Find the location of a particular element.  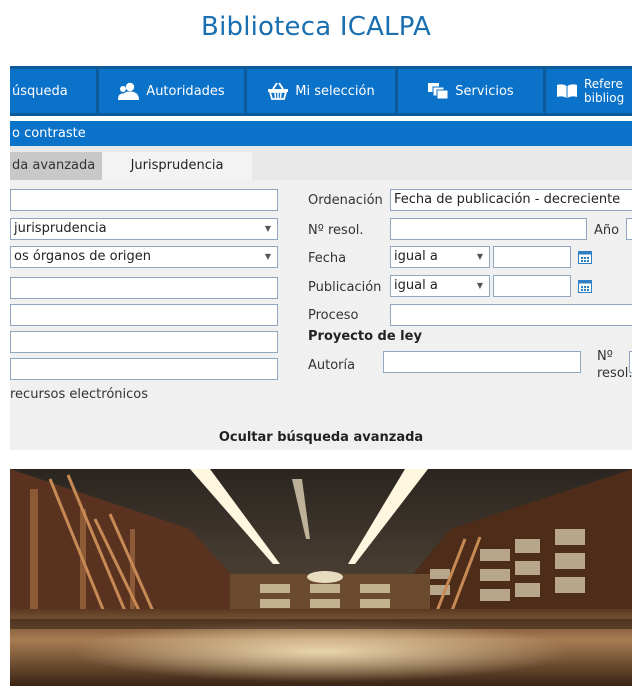

organ-select: os órganos de origen ▼ is located at coordinates (144, 257).